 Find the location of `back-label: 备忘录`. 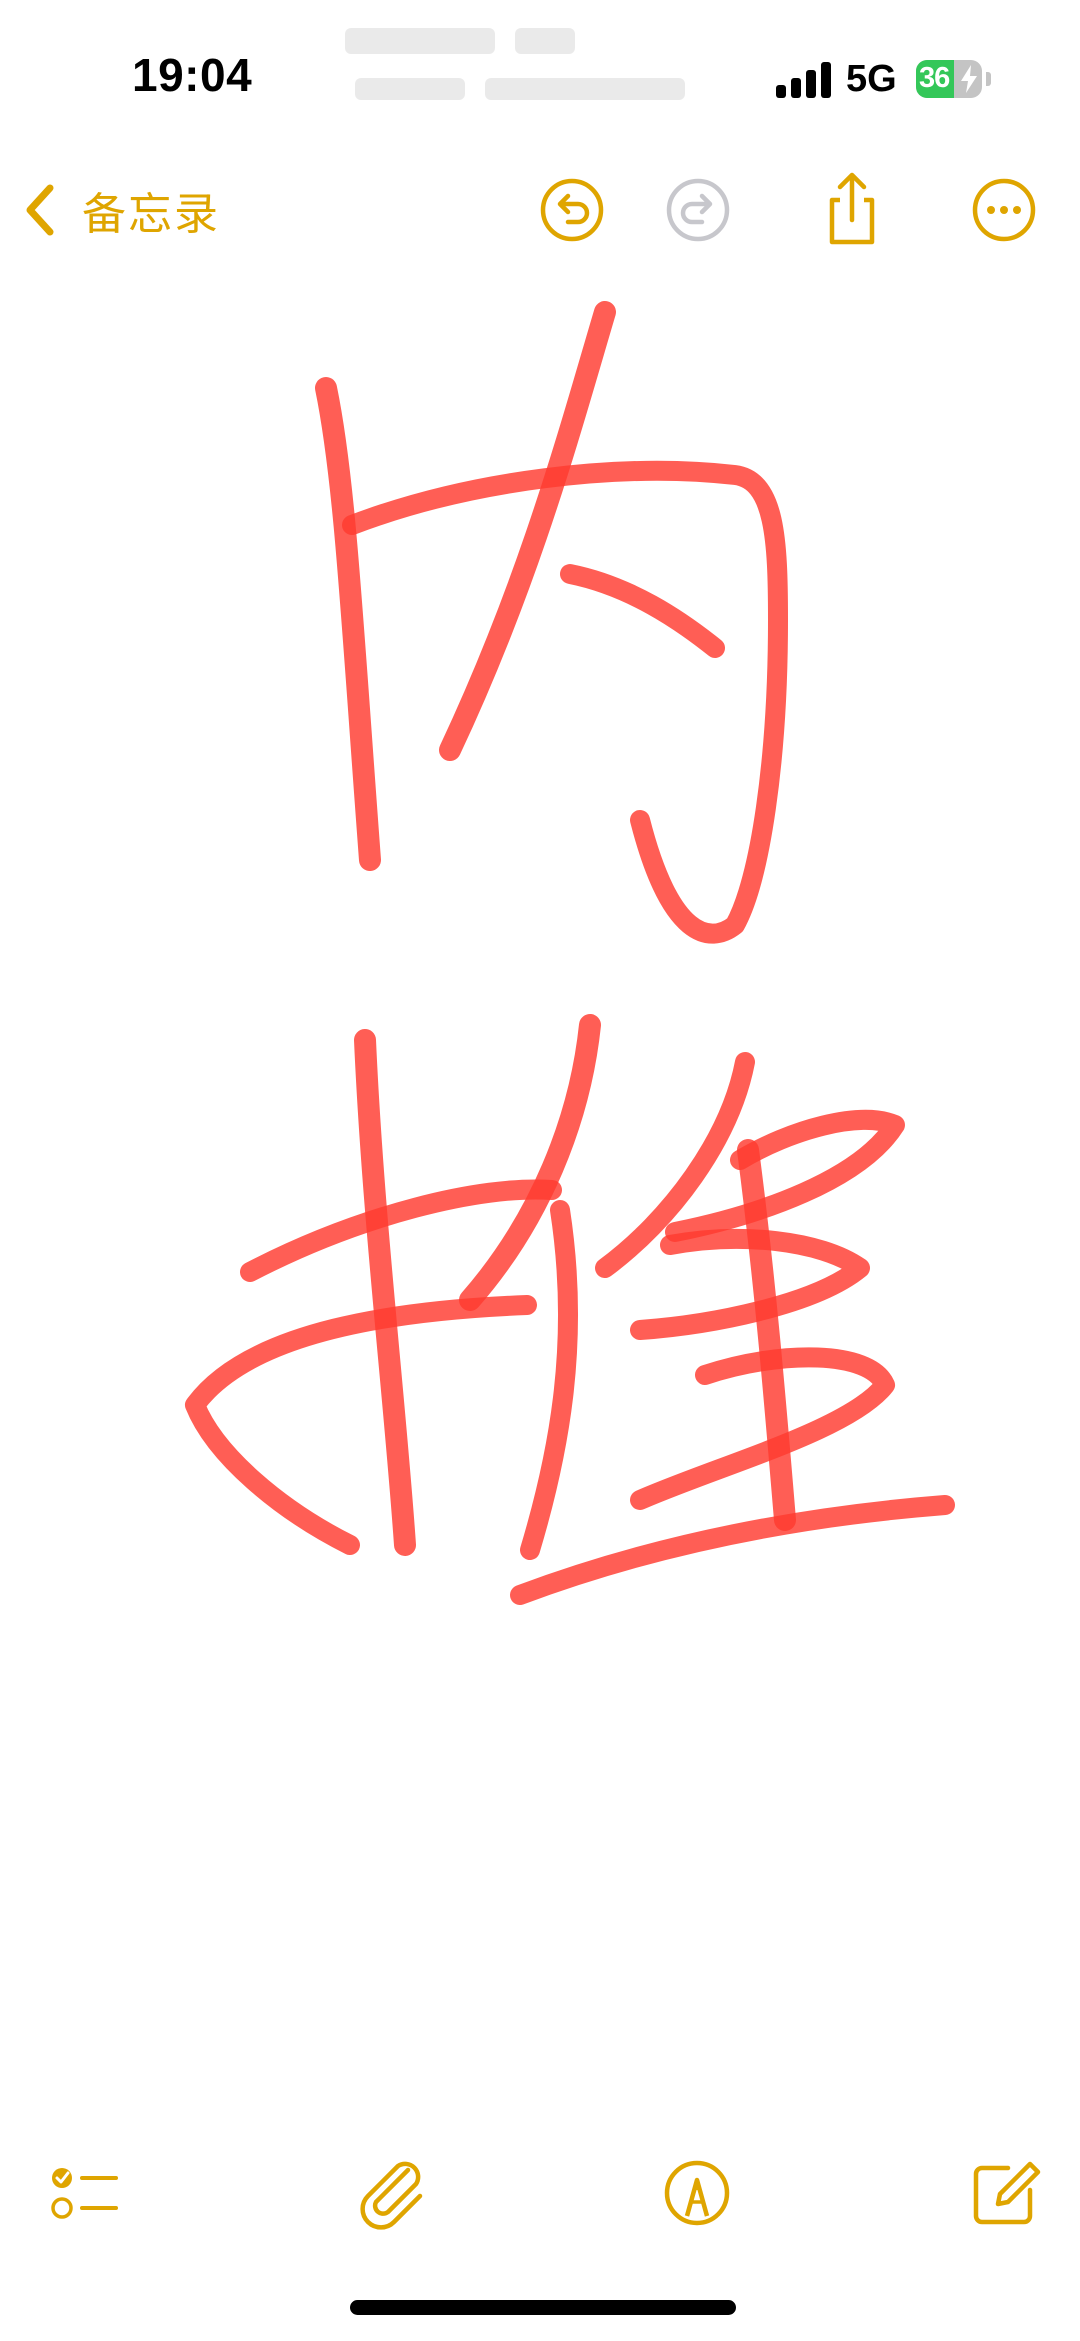

back-label: 备忘录 is located at coordinates (151, 214).